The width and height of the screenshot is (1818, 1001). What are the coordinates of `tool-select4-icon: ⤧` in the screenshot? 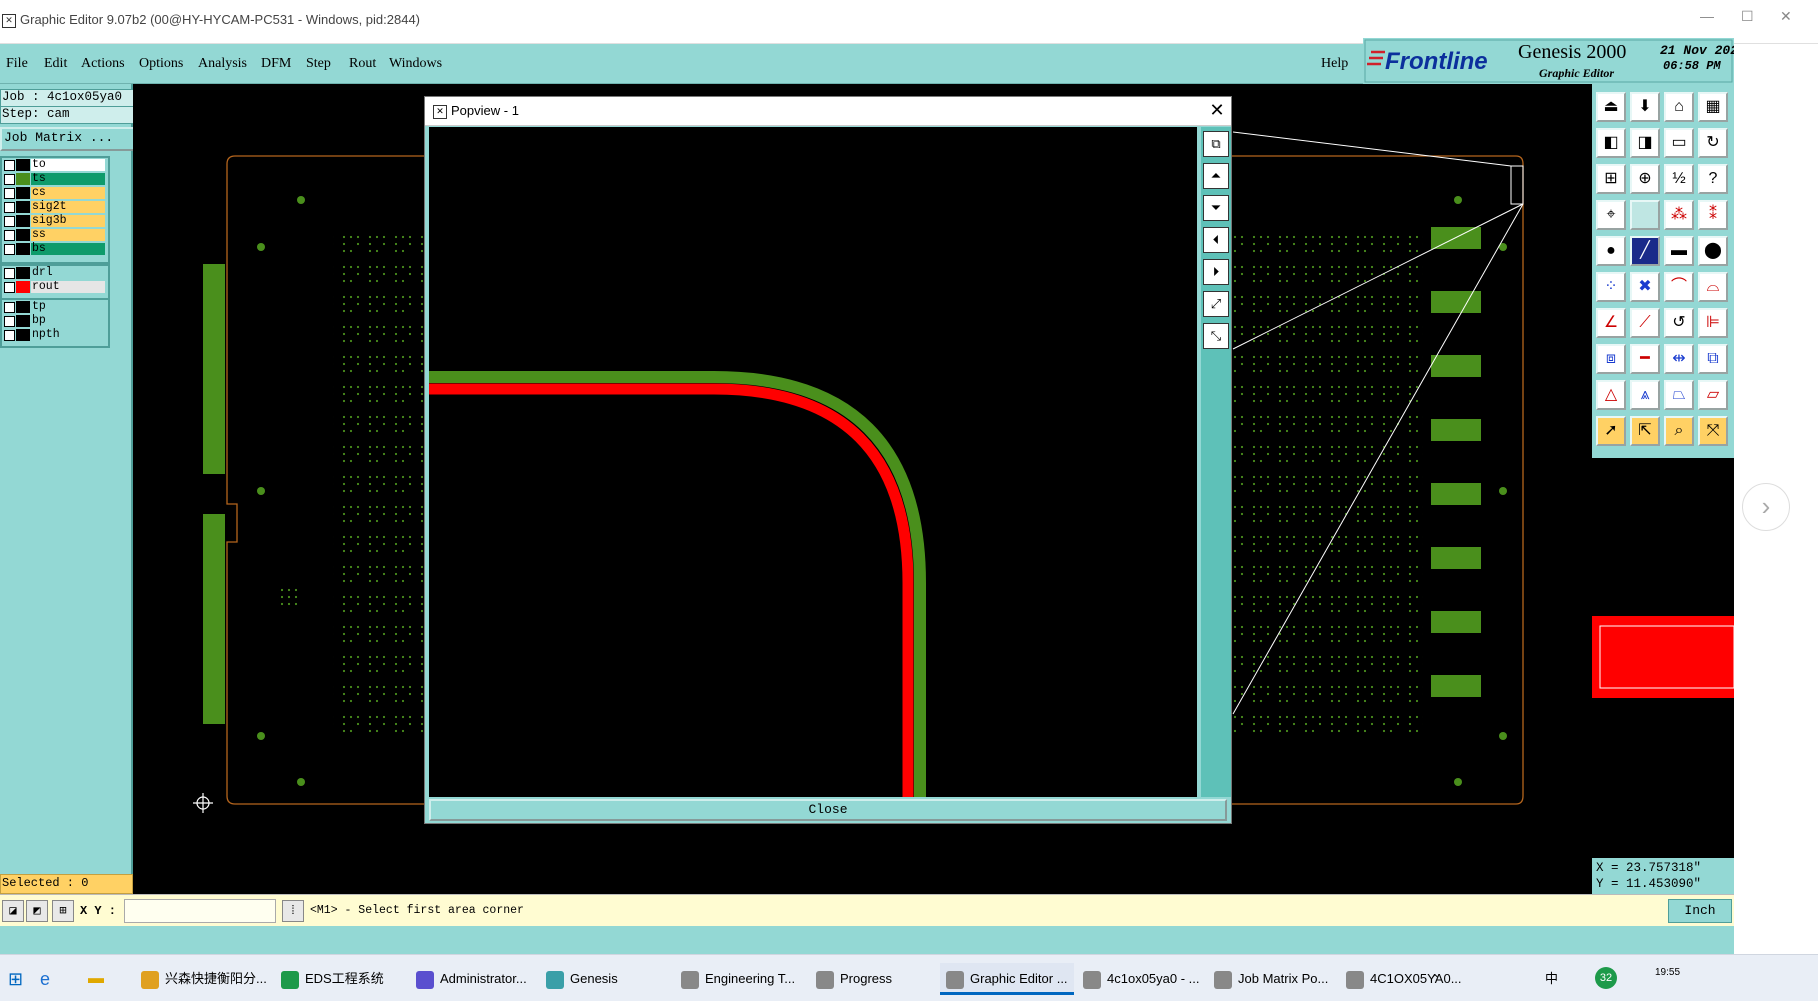 It's located at (1713, 431).